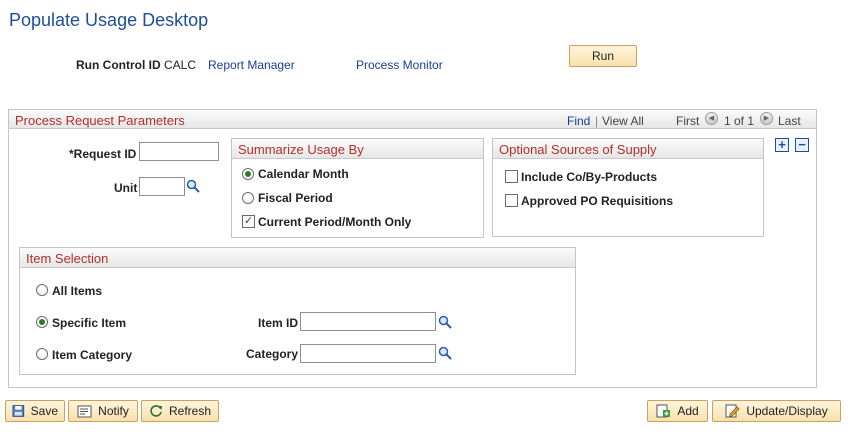 This screenshot has width=864, height=434. I want to click on save-button: Save, so click(35, 411).